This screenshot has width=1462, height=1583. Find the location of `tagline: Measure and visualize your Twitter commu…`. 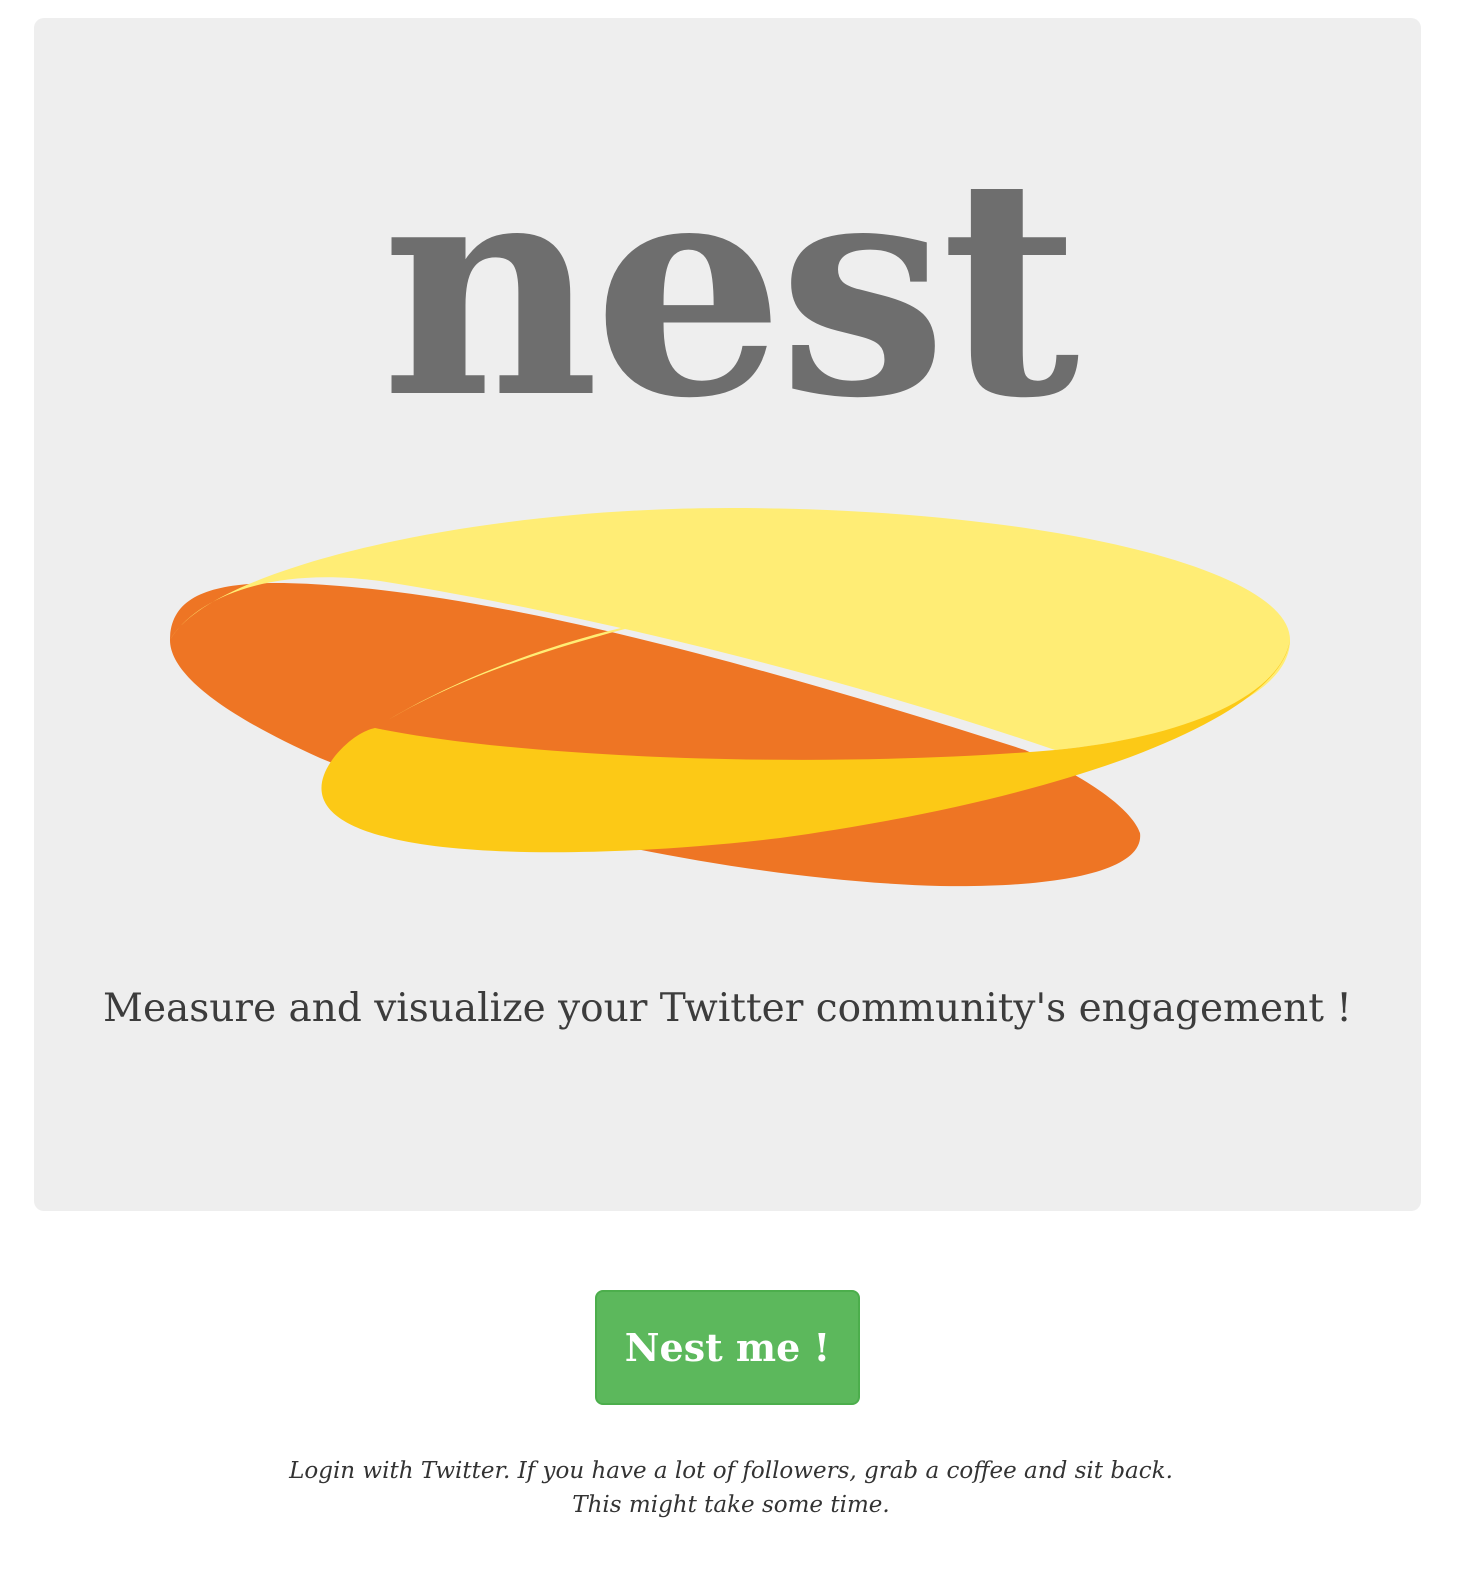

tagline: Measure and visualize your Twitter commu… is located at coordinates (727, 1008).